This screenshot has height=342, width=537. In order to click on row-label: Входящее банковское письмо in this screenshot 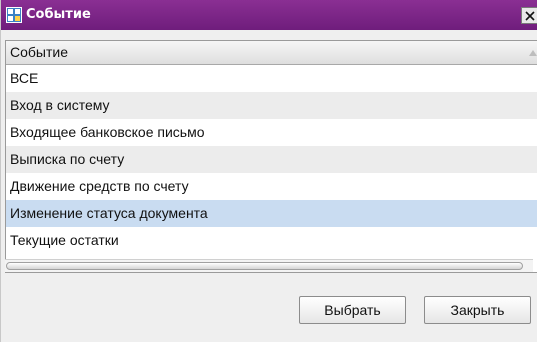, I will do `click(107, 132)`.